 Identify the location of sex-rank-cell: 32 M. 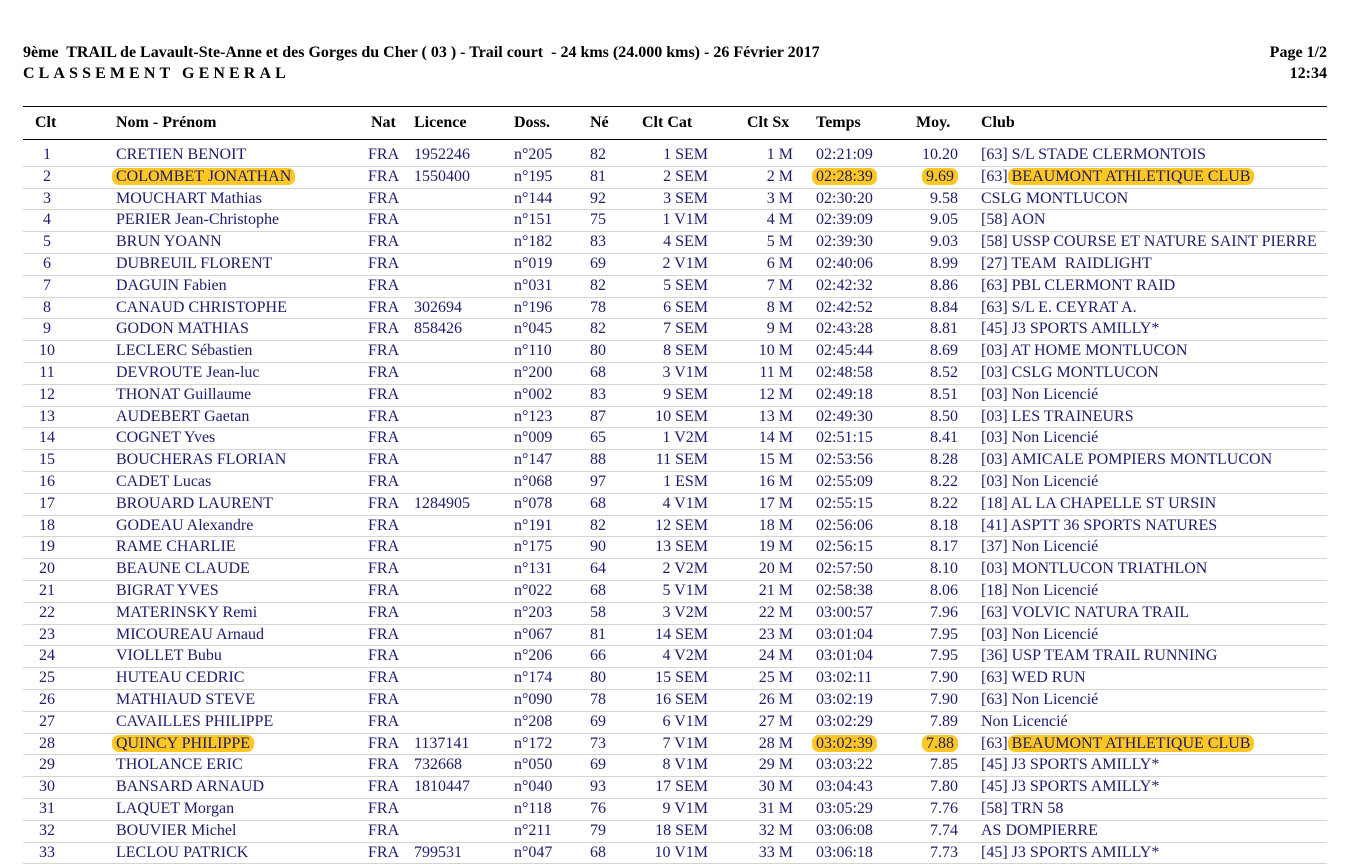
(769, 831).